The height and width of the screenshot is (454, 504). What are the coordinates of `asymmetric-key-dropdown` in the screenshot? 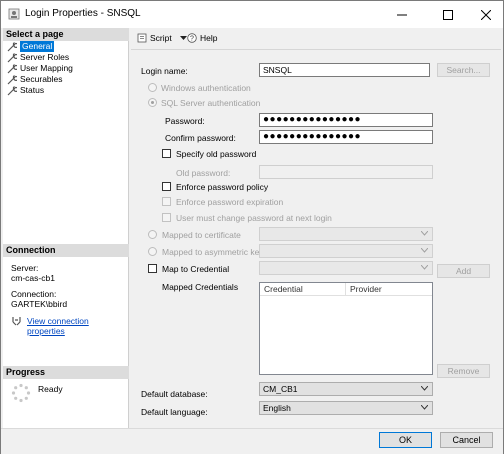 It's located at (346, 251).